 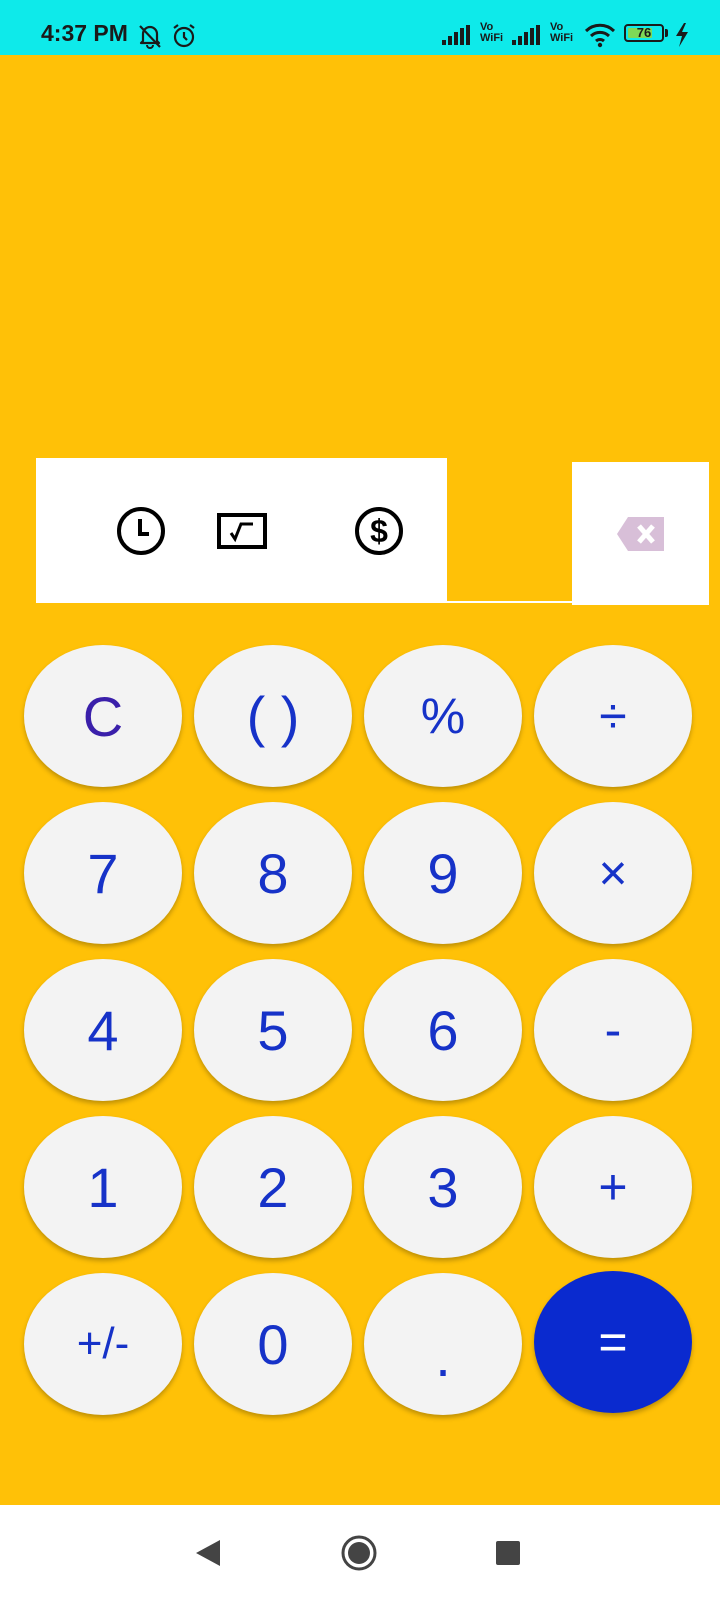 I want to click on recents-square-icon, so click(x=508, y=1552).